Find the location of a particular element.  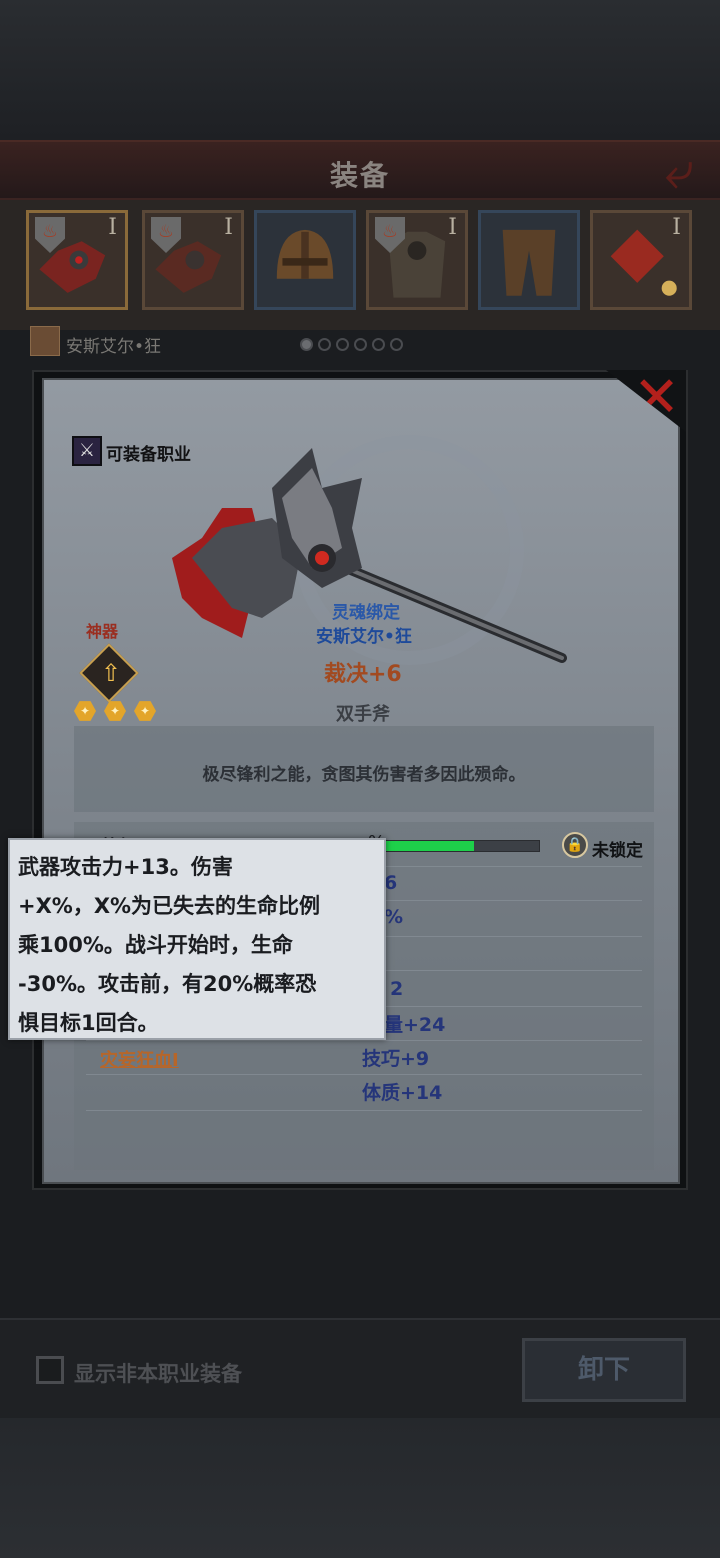

equipment-slot-helmet is located at coordinates (305, 260).